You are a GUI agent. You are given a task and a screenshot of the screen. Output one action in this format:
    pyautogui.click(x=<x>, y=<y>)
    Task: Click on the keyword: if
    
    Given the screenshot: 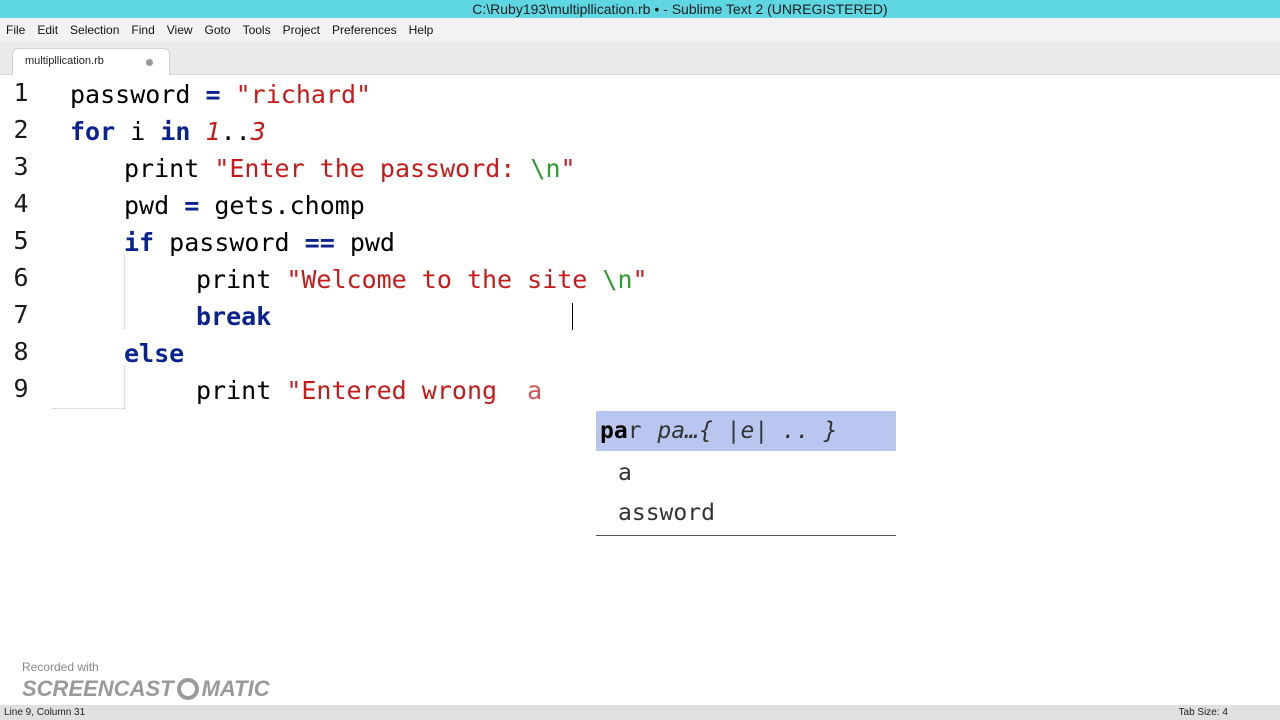 What is the action you would take?
    pyautogui.click(x=139, y=242)
    